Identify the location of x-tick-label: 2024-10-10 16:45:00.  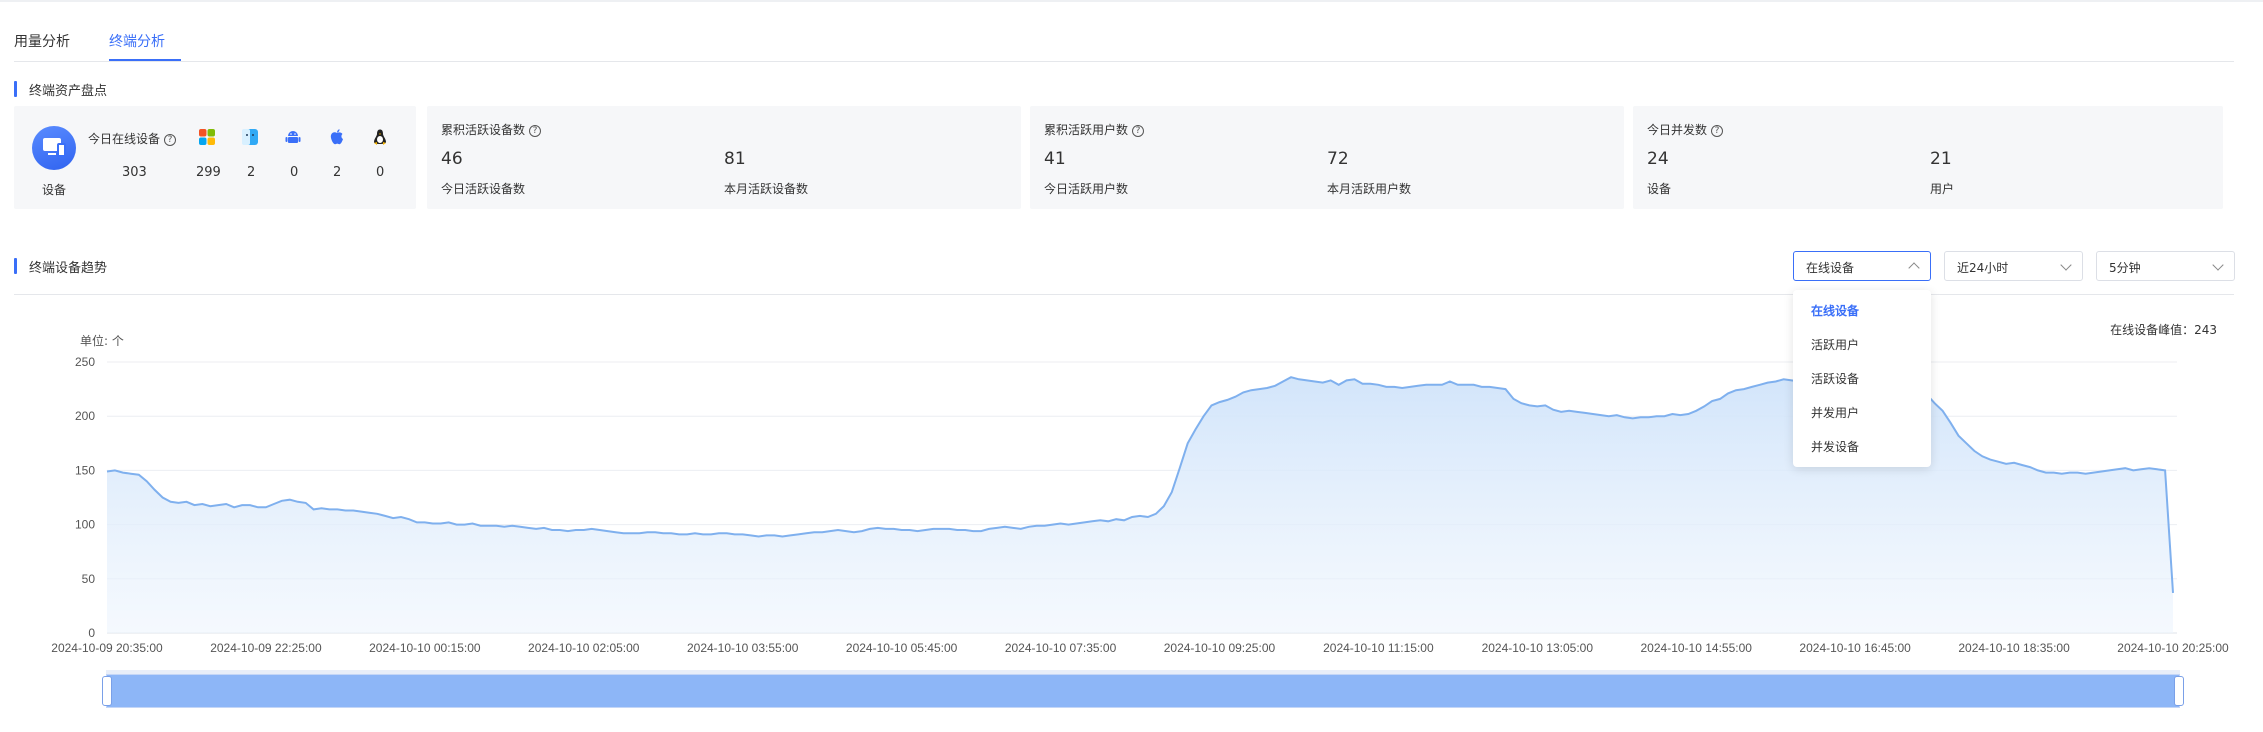
(1855, 648).